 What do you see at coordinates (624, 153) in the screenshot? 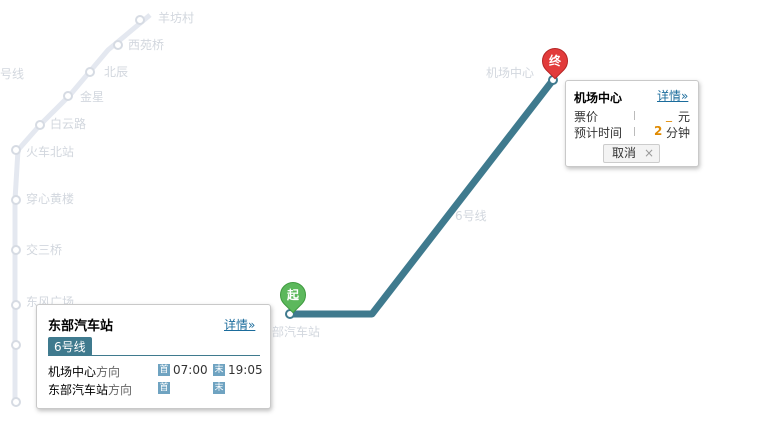
I see `cancel-label: 取消` at bounding box center [624, 153].